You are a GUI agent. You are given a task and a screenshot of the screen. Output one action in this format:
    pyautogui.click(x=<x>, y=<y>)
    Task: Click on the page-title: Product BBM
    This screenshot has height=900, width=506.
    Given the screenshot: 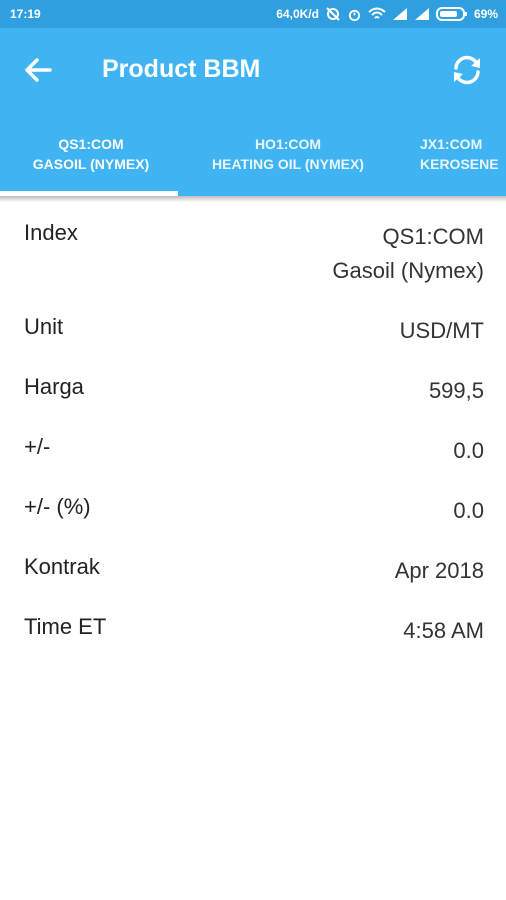 What is the action you would take?
    pyautogui.click(x=181, y=69)
    